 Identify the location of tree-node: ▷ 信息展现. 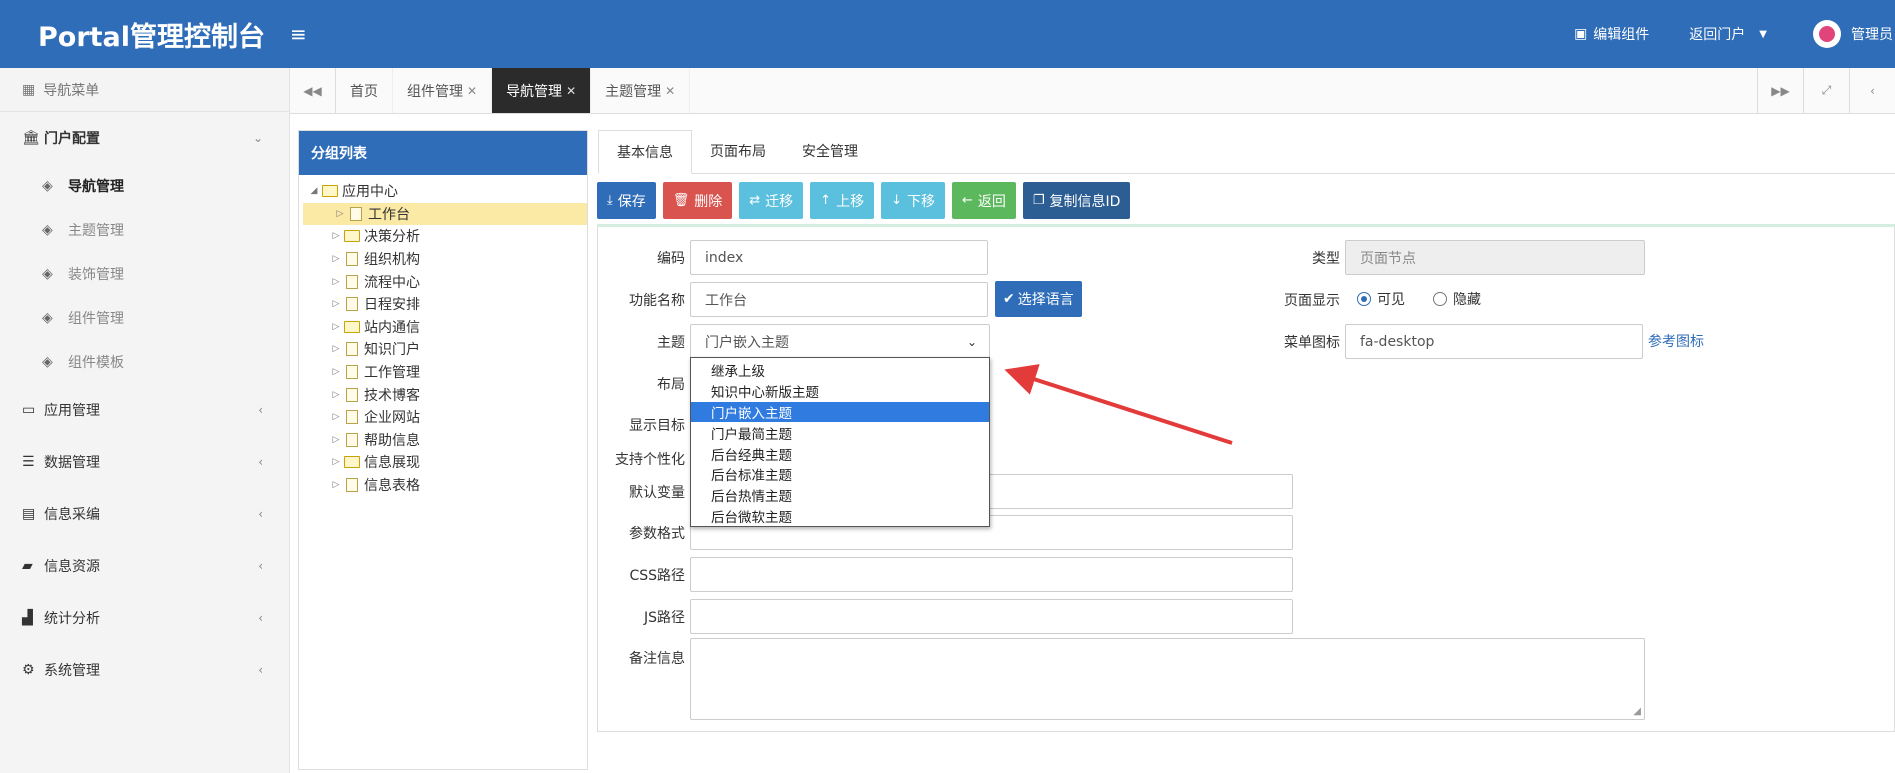
(443, 462).